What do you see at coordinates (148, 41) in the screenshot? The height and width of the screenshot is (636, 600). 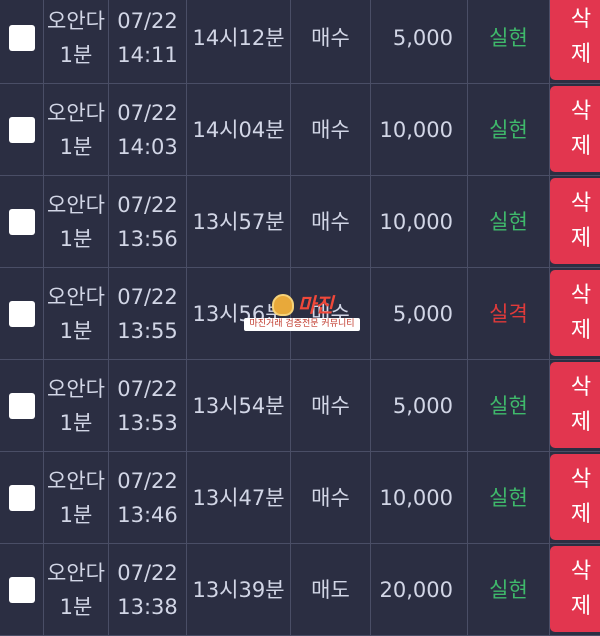 I see `datetime-cell: 07/22 14:11` at bounding box center [148, 41].